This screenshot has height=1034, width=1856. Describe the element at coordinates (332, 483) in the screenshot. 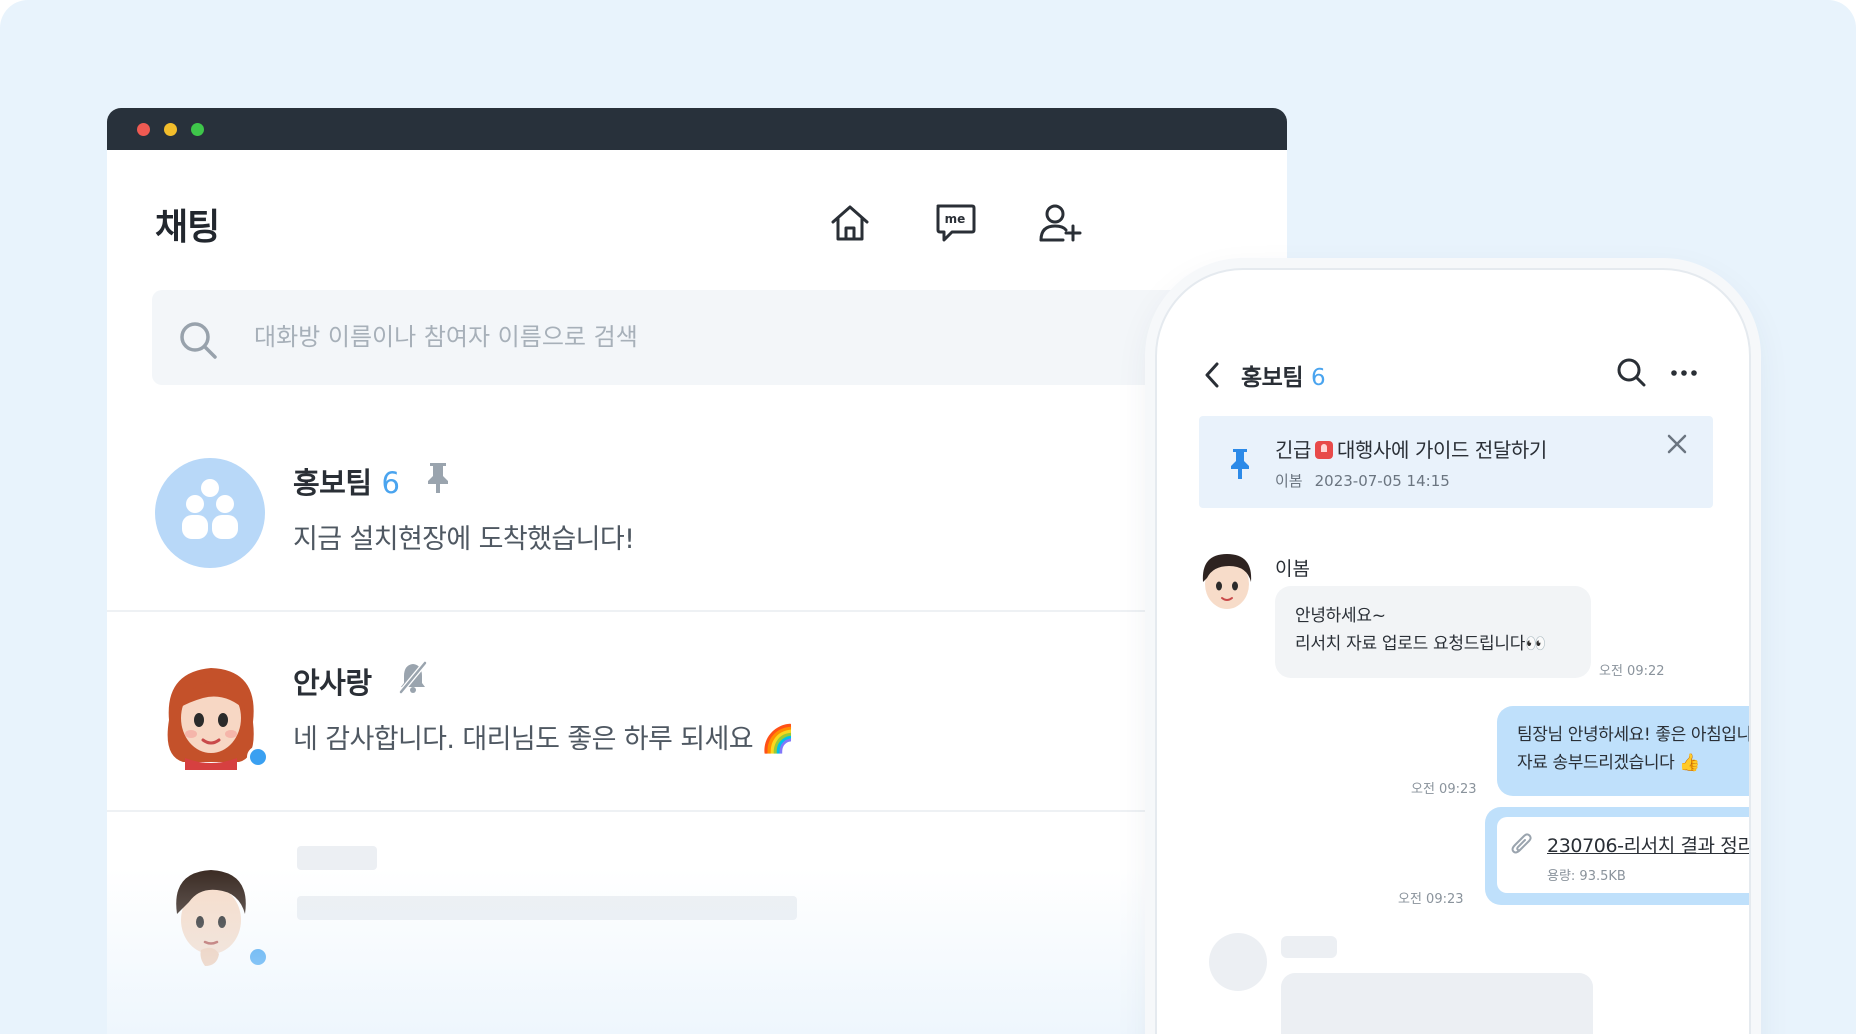

I see `chat-name-text: 홍보팀` at that location.